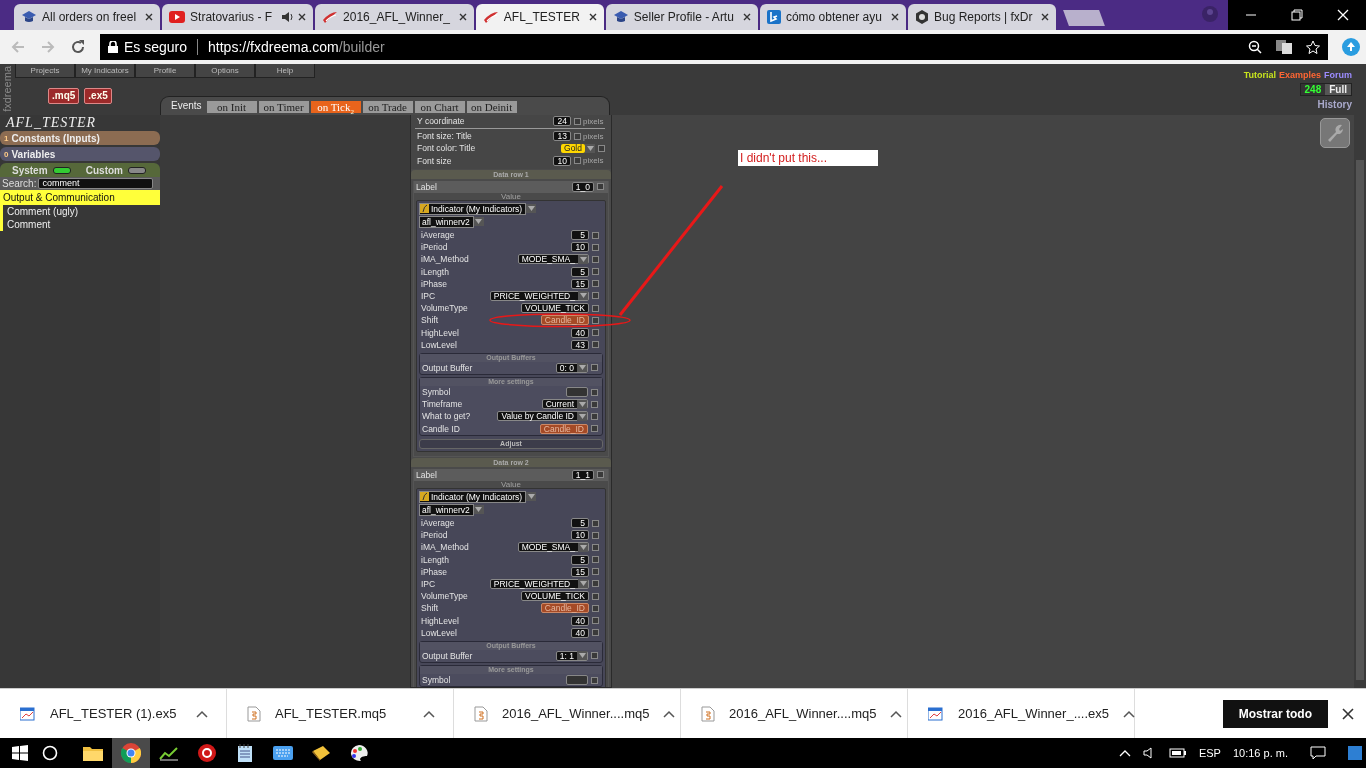 The height and width of the screenshot is (768, 1366). What do you see at coordinates (105, 71) in the screenshot?
I see `menu-item: My Indicators` at bounding box center [105, 71].